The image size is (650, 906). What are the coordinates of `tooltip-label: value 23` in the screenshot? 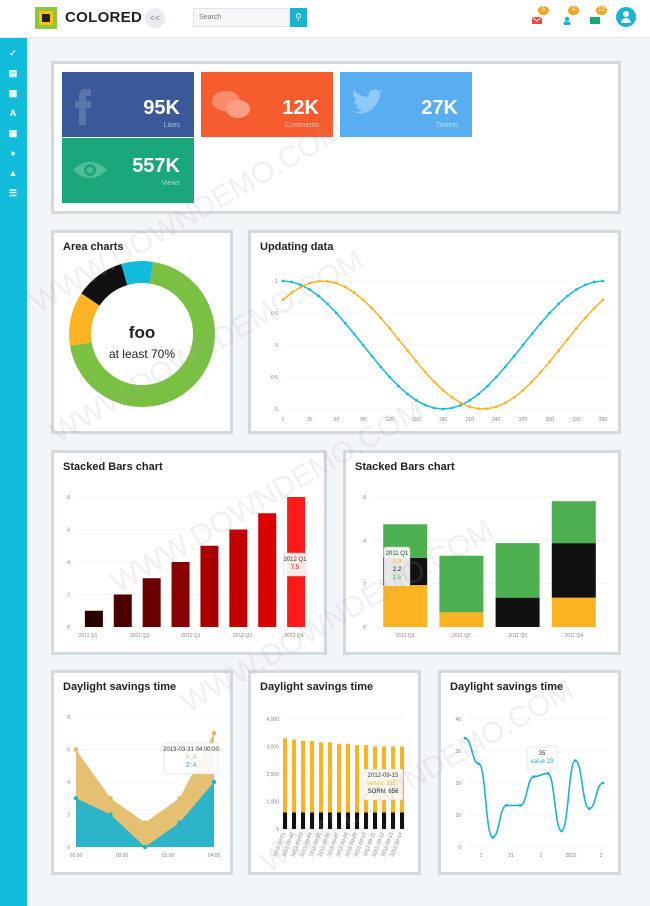 It's located at (542, 762).